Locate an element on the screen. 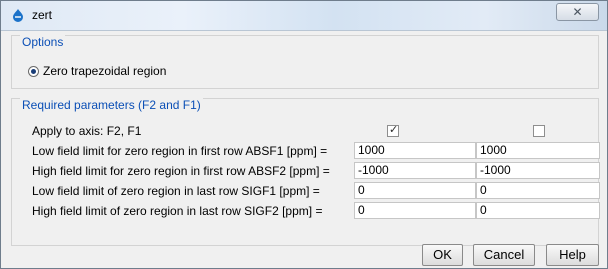  radio-selected-dot is located at coordinates (33, 71).